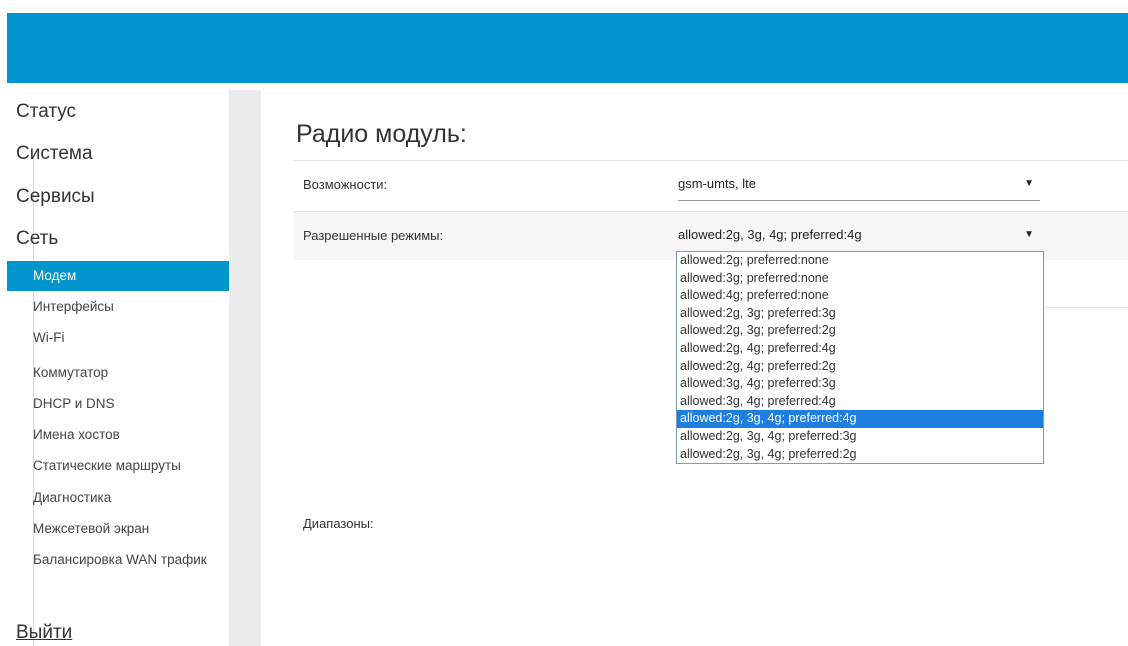 The height and width of the screenshot is (646, 1128). I want to click on dropdown-option: allowed:3g, 4g; preferred:4g, so click(860, 402).